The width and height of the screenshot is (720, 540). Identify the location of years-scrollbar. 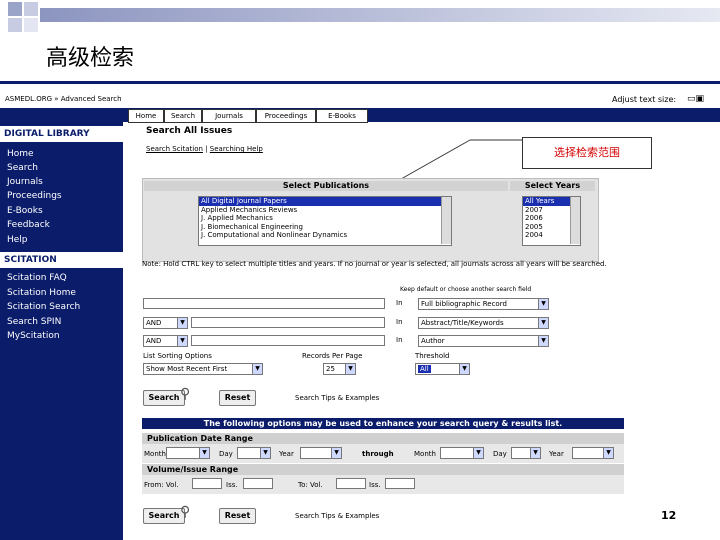
(575, 220).